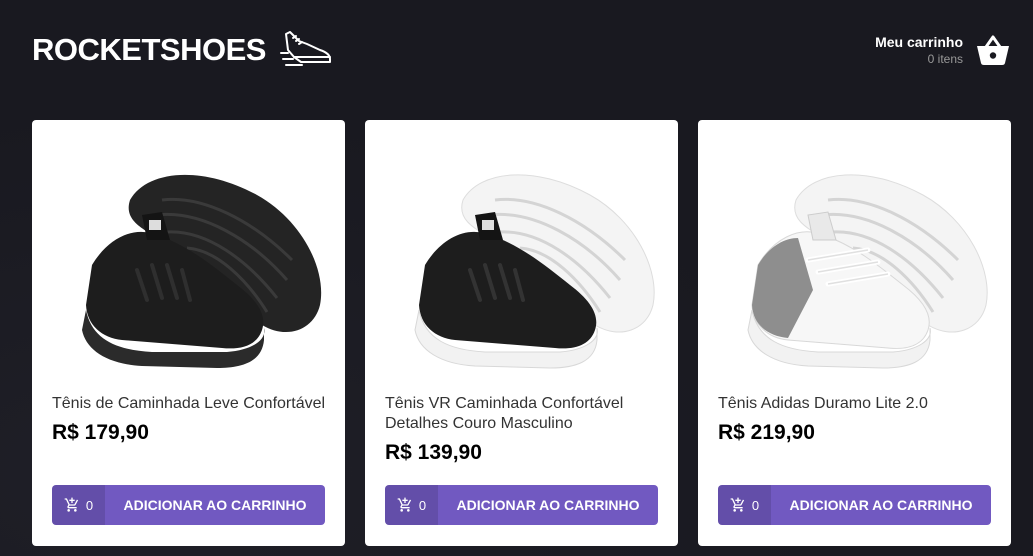 This screenshot has height=556, width=1033. Describe the element at coordinates (100, 432) in the screenshot. I see `product-price: R$ 179,90` at that location.